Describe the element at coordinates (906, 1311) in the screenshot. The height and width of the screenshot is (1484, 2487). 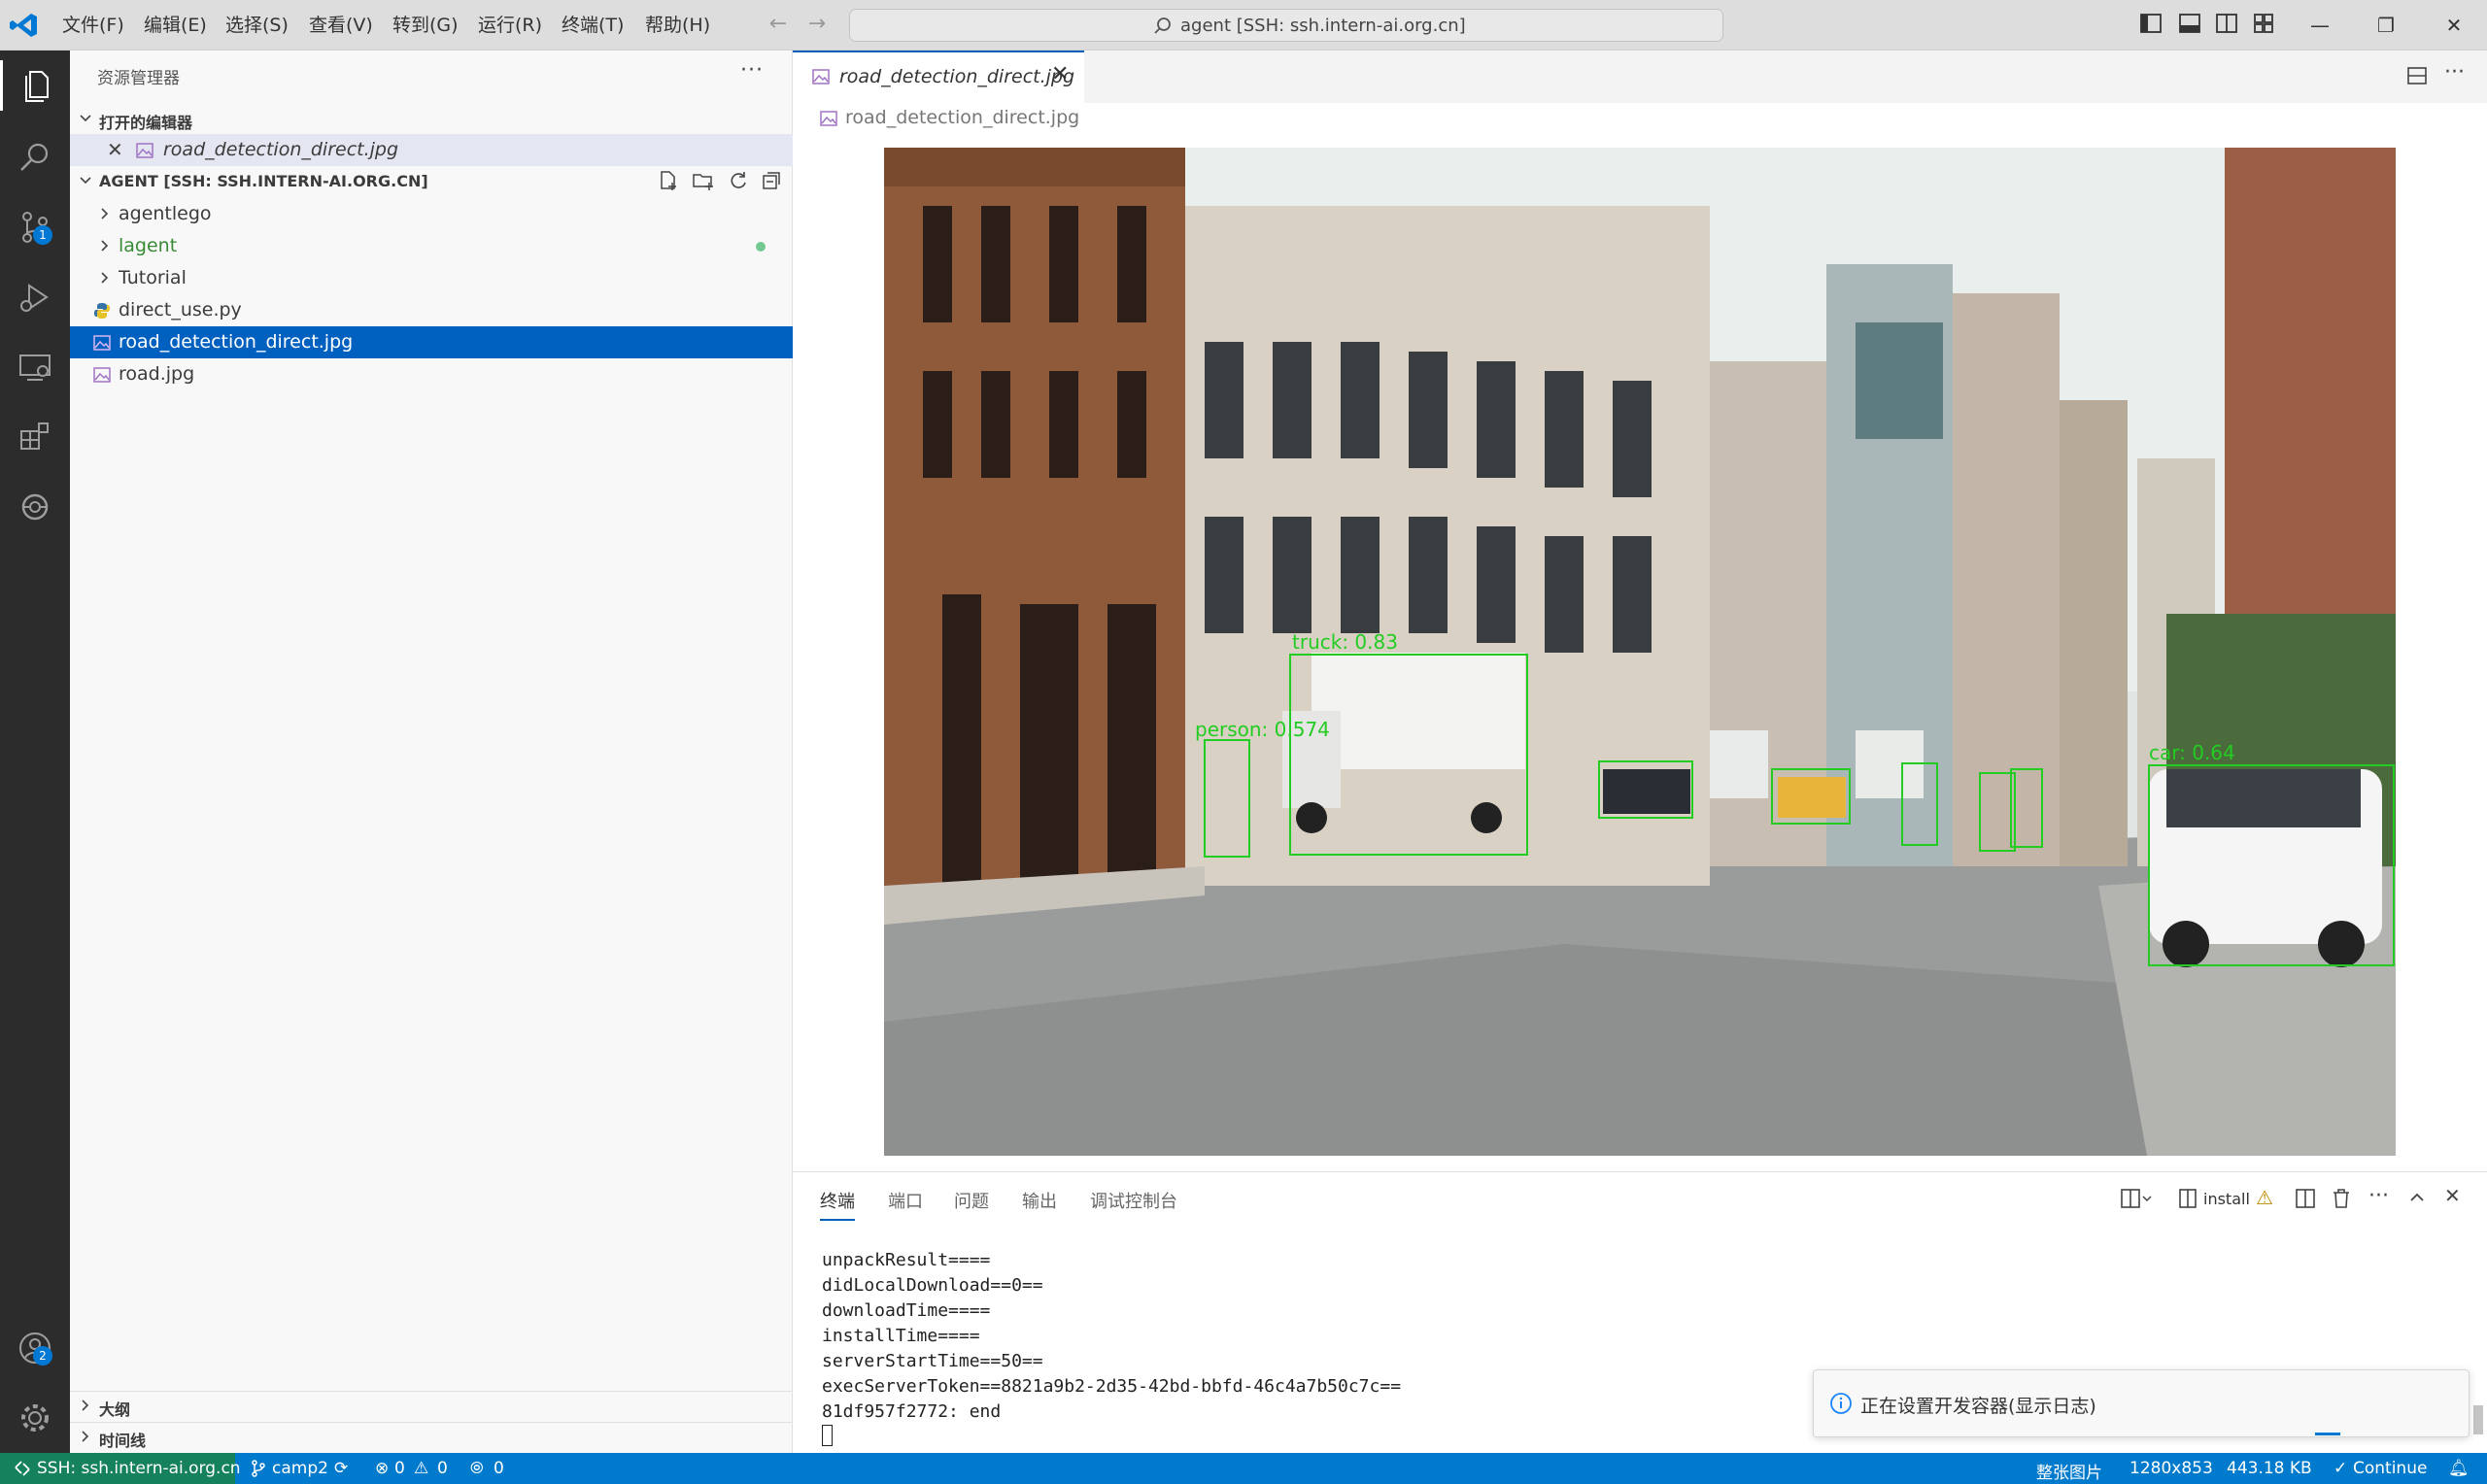
I see `terminal-line: downloadTime====` at that location.